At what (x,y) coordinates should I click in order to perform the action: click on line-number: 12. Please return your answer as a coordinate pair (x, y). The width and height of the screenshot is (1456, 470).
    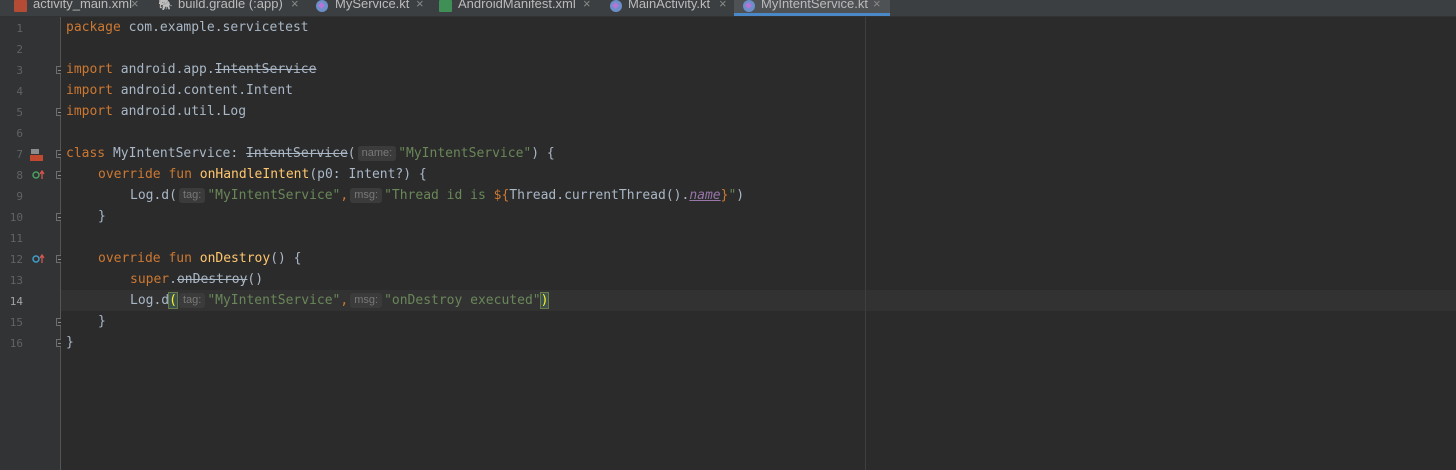
    Looking at the image, I should click on (16, 259).